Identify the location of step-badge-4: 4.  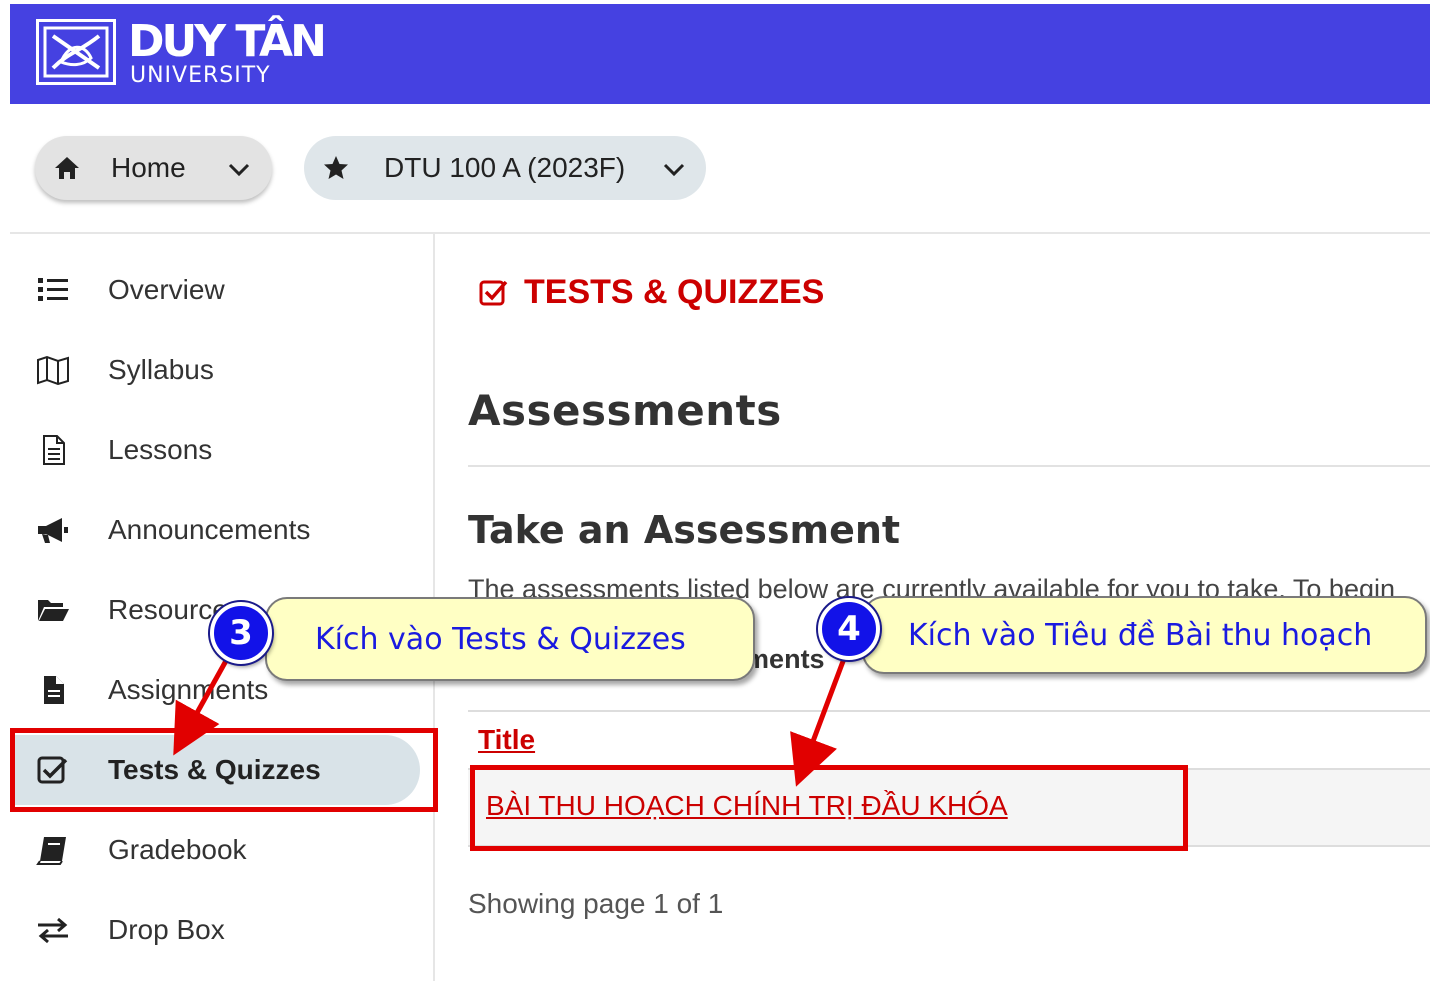
(849, 629).